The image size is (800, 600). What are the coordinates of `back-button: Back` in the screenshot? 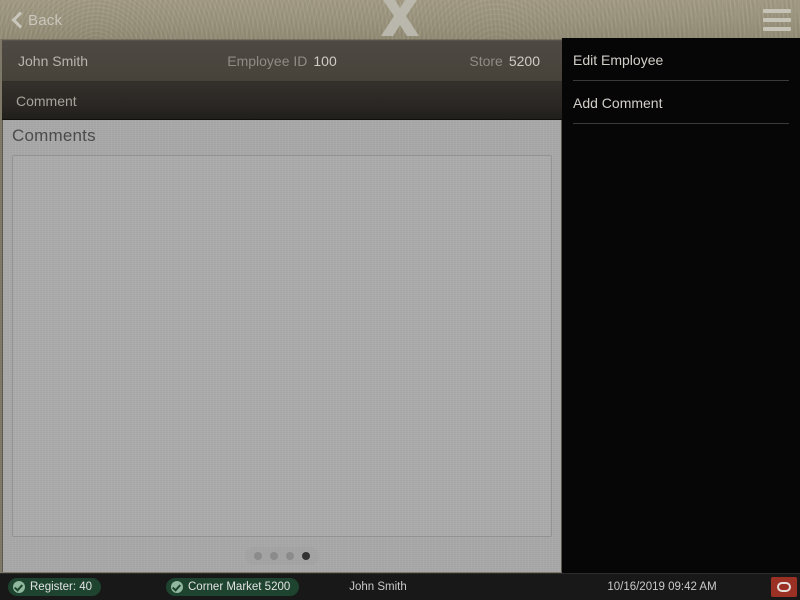 It's located at (37, 20).